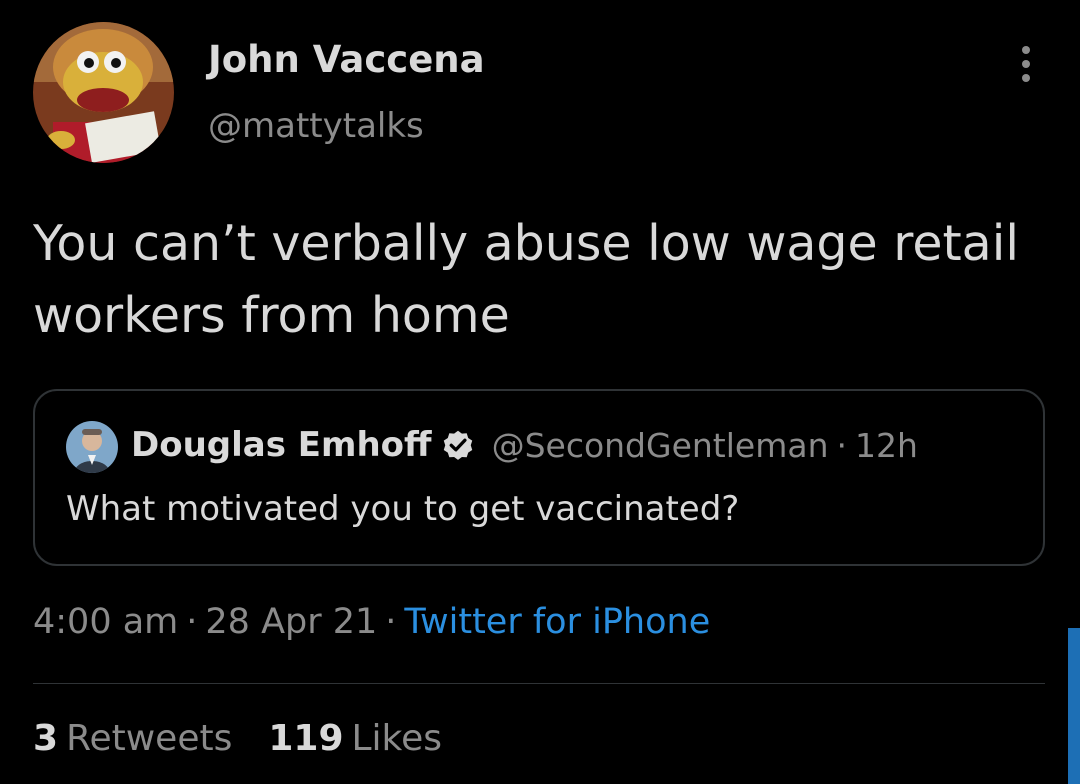 The image size is (1080, 784). I want to click on tweet-time: 4:00 am, so click(105, 622).